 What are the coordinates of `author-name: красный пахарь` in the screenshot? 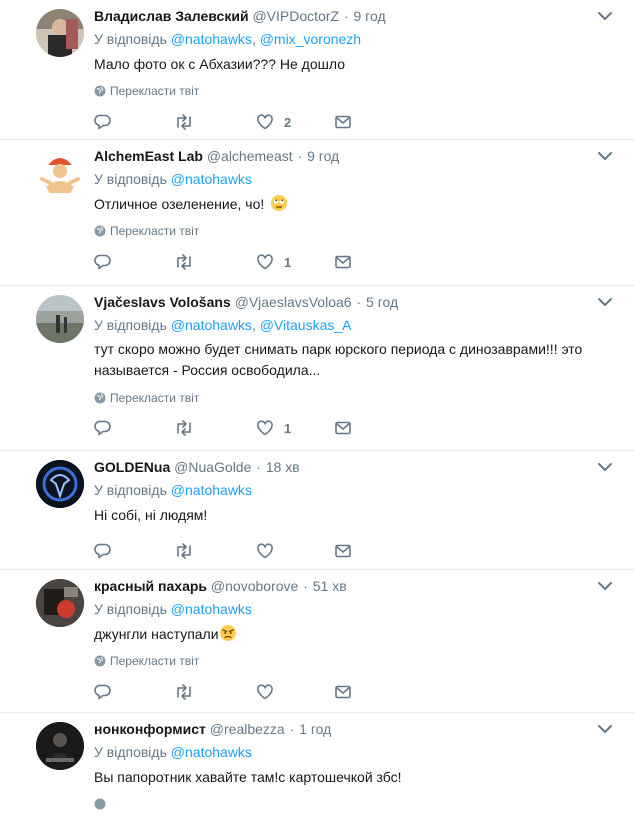 It's located at (150, 586).